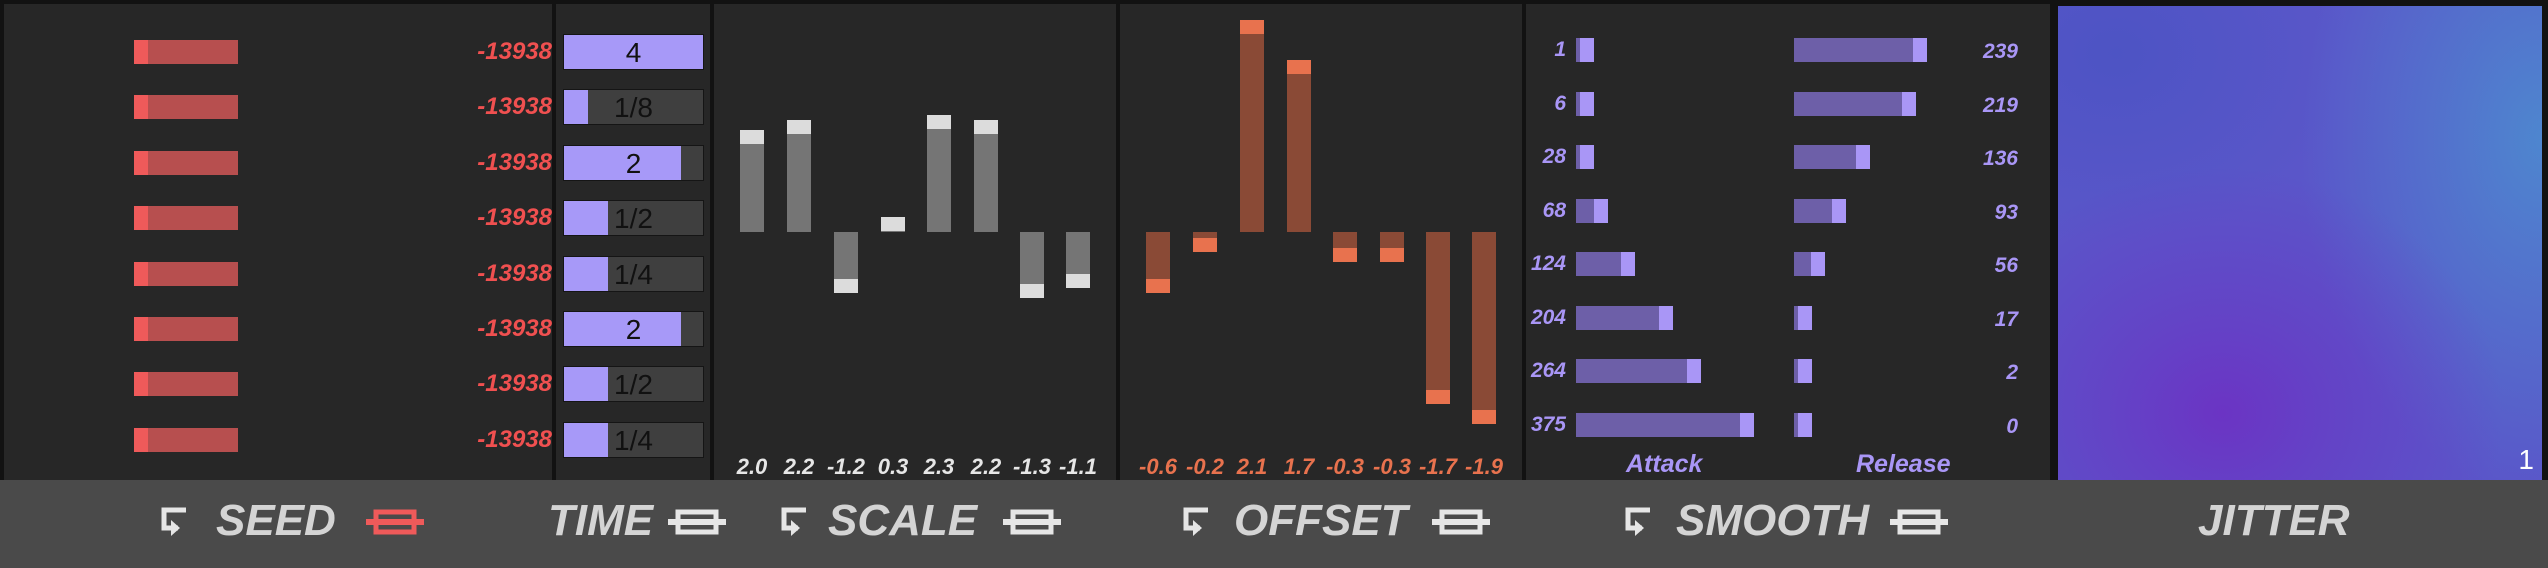  Describe the element at coordinates (2000, 158) in the screenshot. I see `release-value: 136` at that location.